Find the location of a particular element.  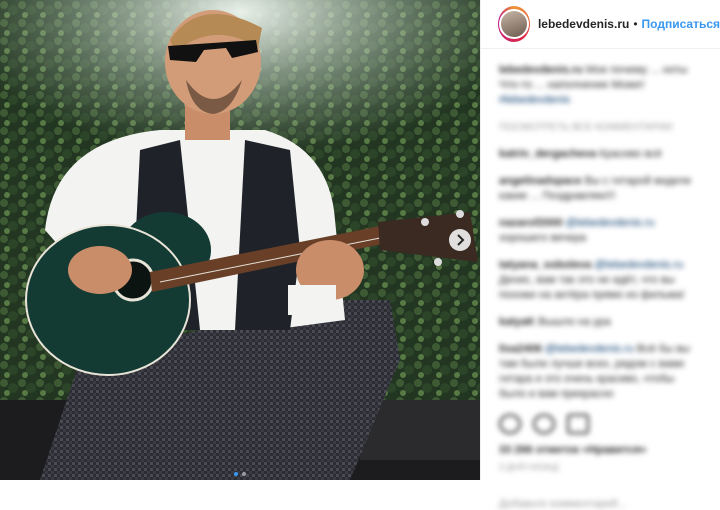

comment-user: nazarof2000 is located at coordinates (531, 223).